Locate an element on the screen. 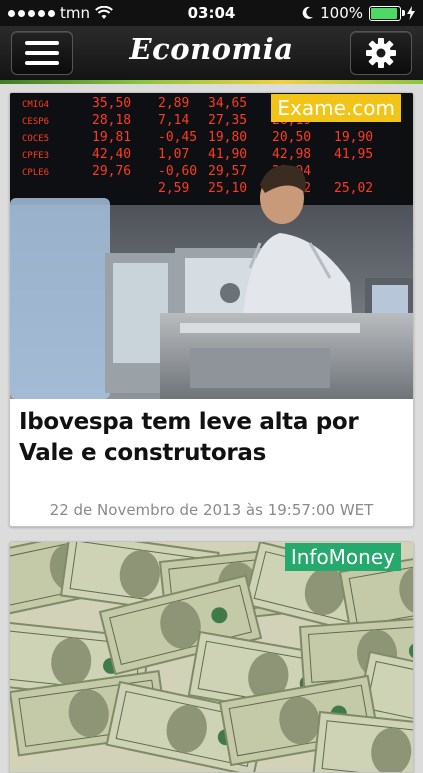  ticker-cell: CESP6 is located at coordinates (35, 122).